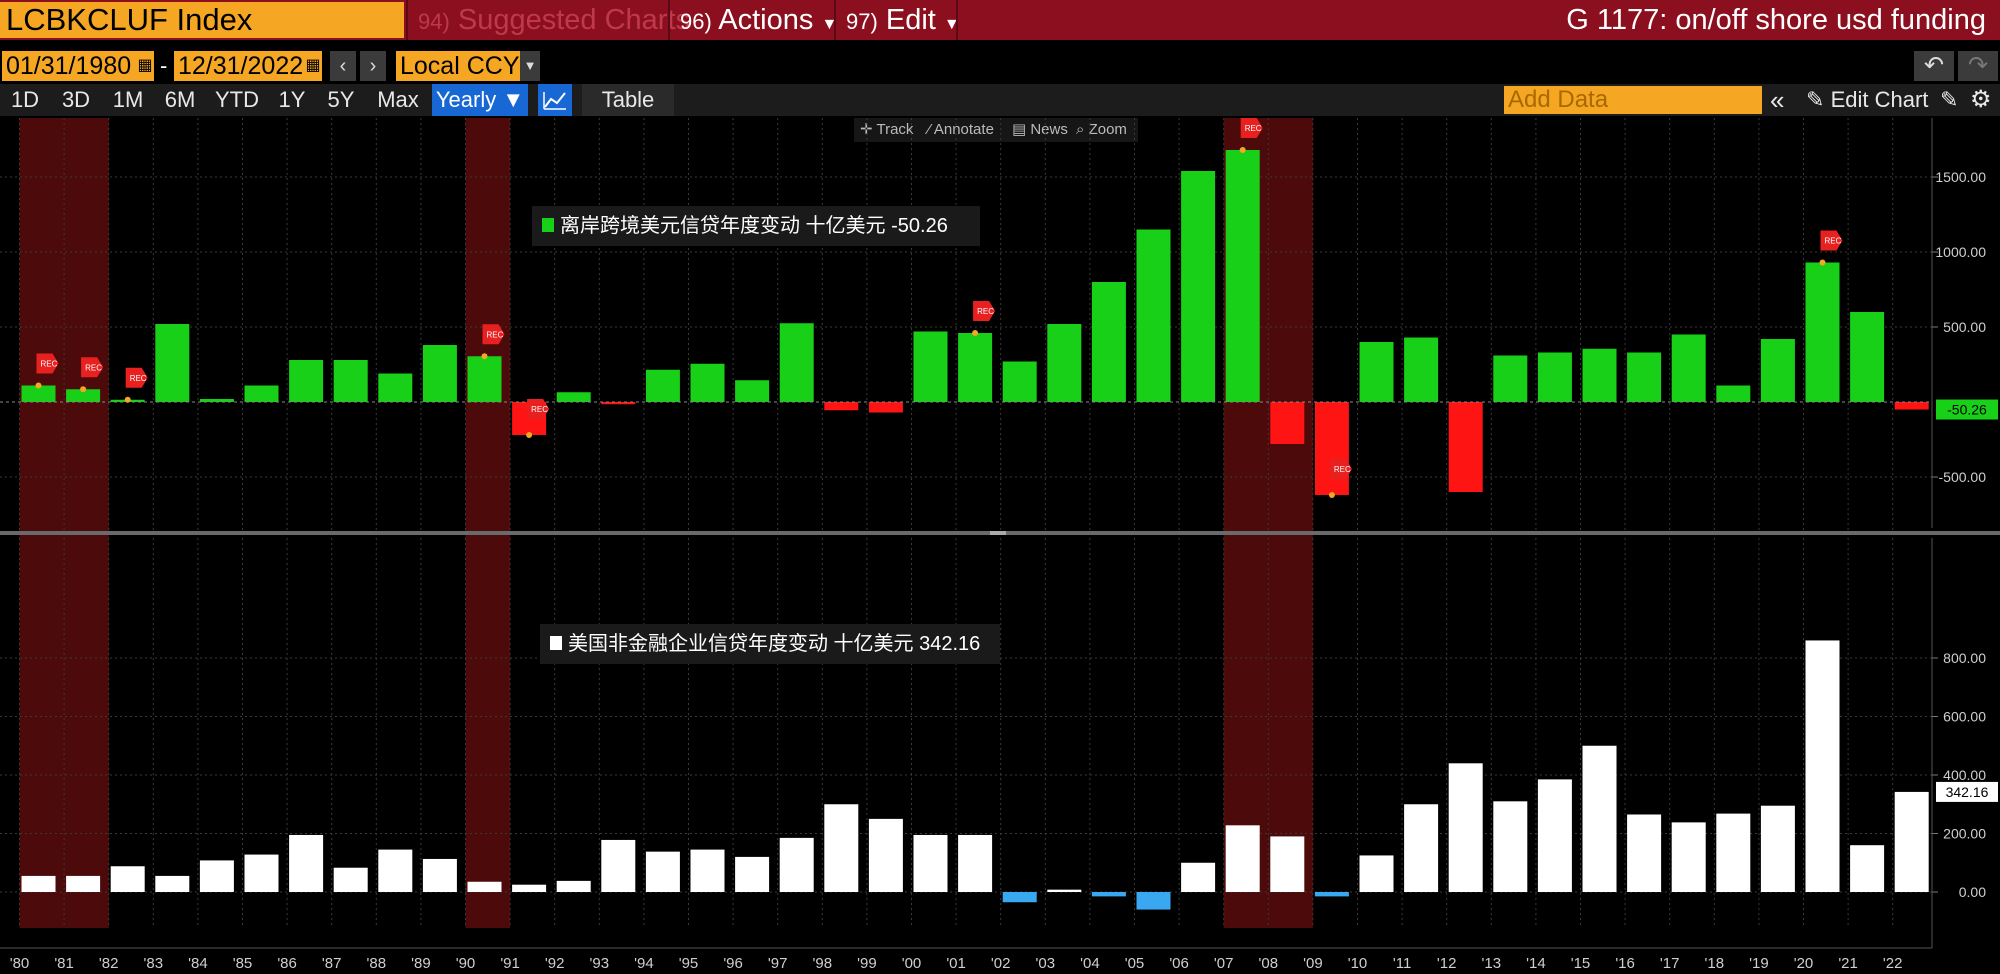  I want to click on actions-menu: 96) Actions ▼, so click(758, 20).